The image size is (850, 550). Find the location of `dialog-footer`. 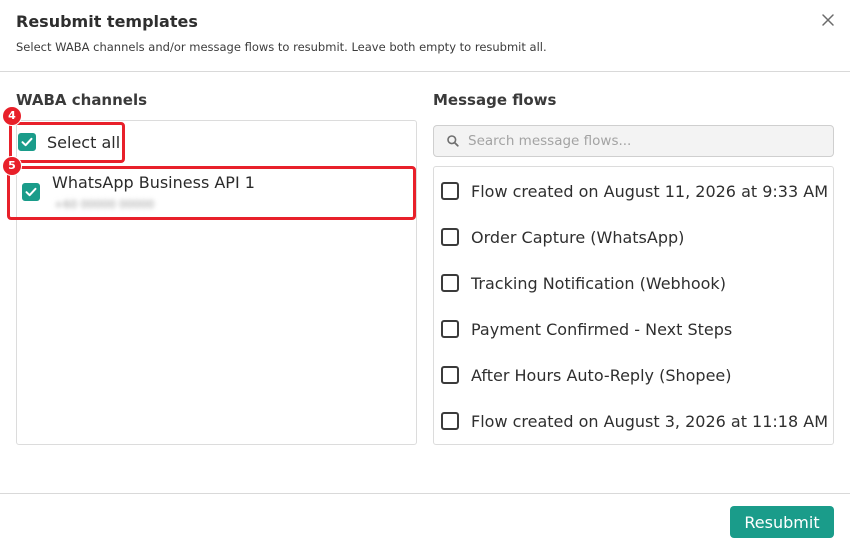

dialog-footer is located at coordinates (425, 521).